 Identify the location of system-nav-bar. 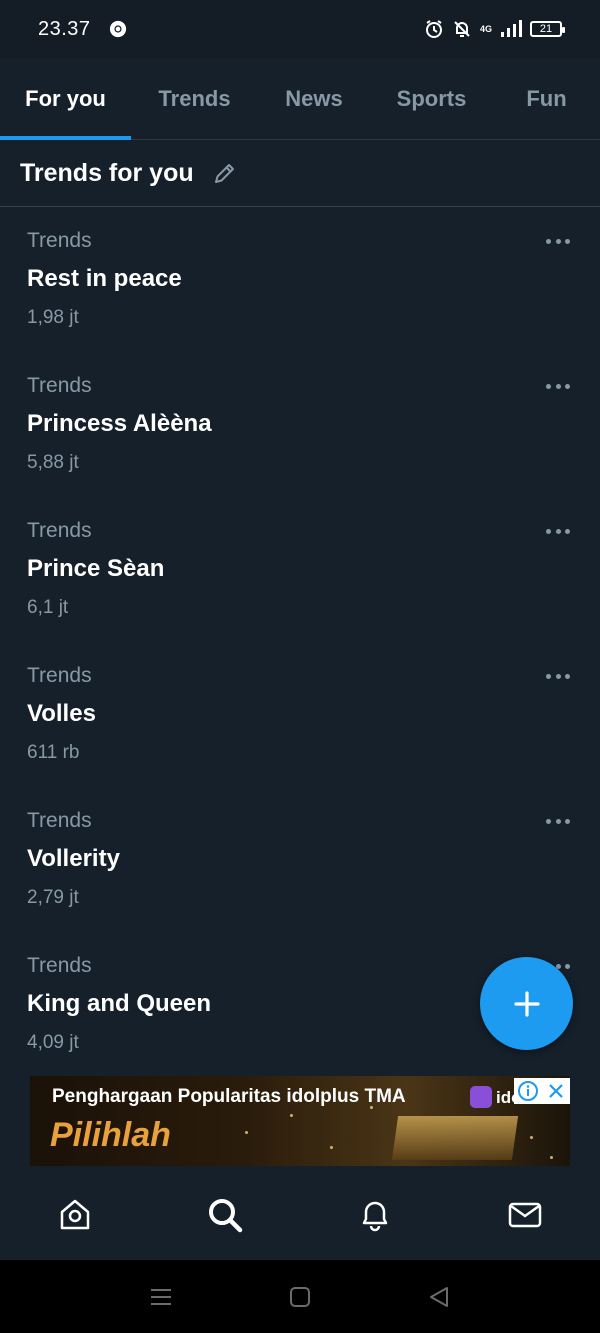
(300, 1296).